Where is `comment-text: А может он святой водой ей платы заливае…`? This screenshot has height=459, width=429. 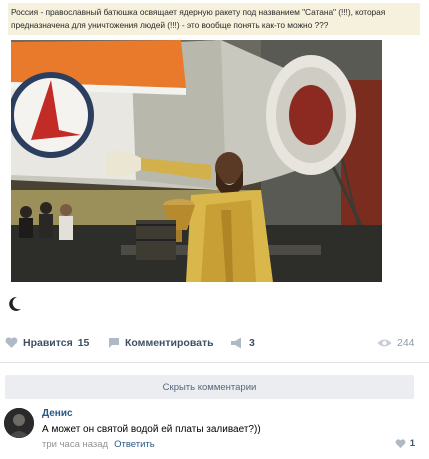 comment-text: А может он святой водой ей платы заливае… is located at coordinates (151, 429).